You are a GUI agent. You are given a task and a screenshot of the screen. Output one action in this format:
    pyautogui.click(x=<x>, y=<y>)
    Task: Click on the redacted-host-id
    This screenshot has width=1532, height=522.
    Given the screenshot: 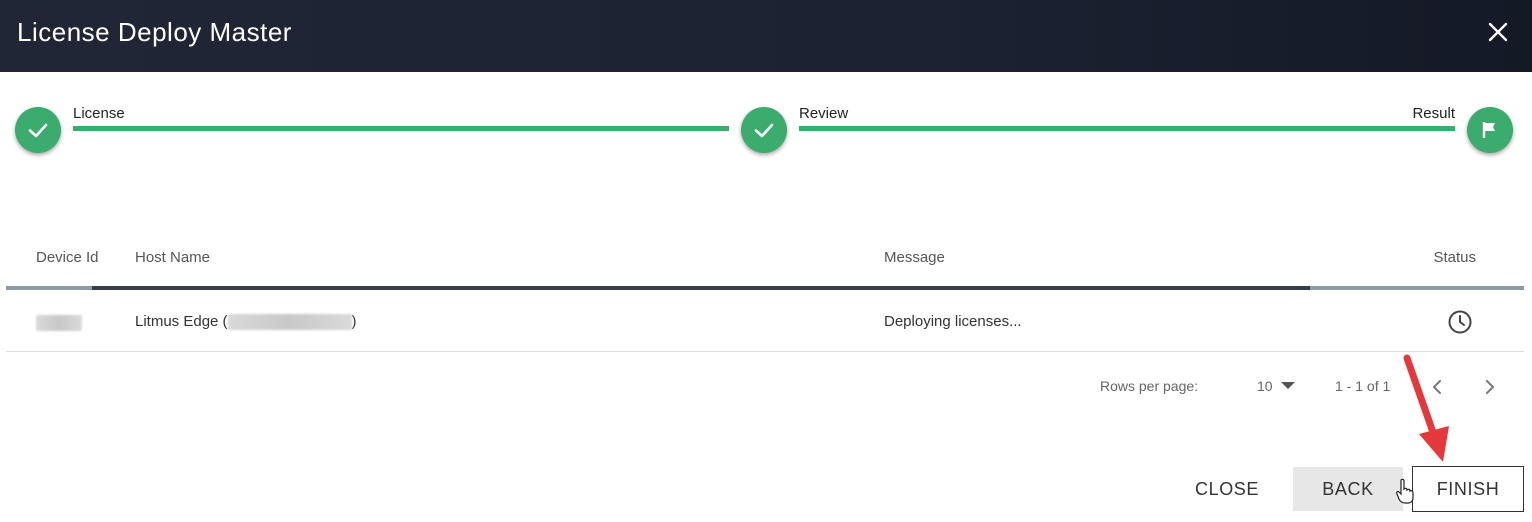 What is the action you would take?
    pyautogui.click(x=289, y=322)
    